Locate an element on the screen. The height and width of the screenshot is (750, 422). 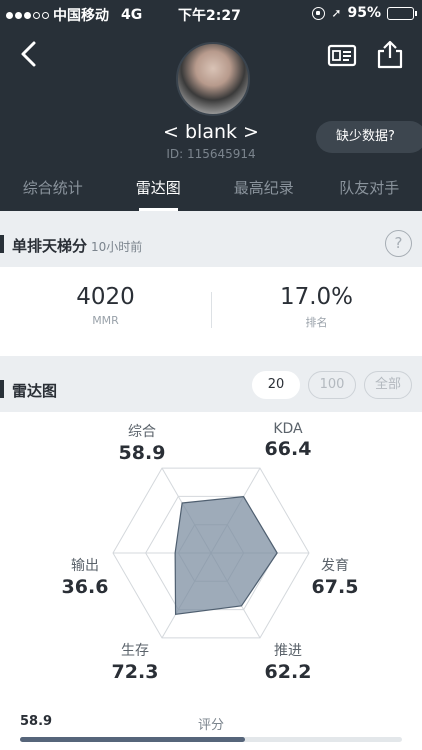
axis-label-farm: 发育 67.5 is located at coordinates (335, 576).